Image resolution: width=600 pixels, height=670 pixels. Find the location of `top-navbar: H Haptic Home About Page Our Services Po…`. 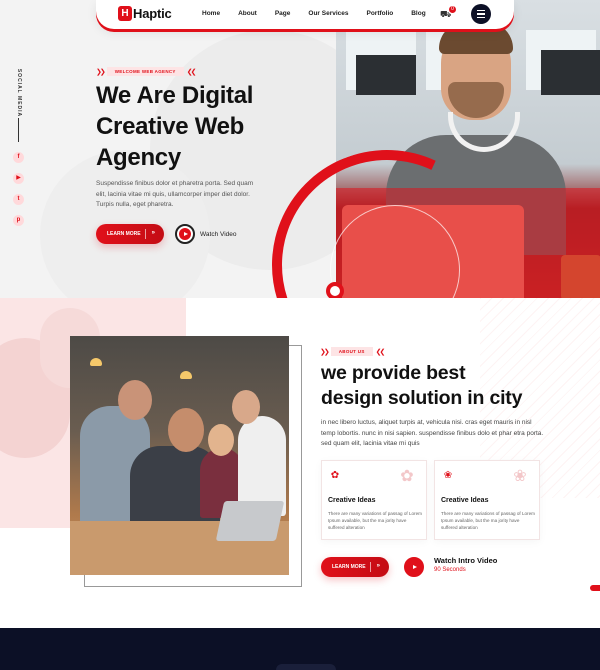

top-navbar: H Haptic Home About Page Our Services Po… is located at coordinates (305, 14).